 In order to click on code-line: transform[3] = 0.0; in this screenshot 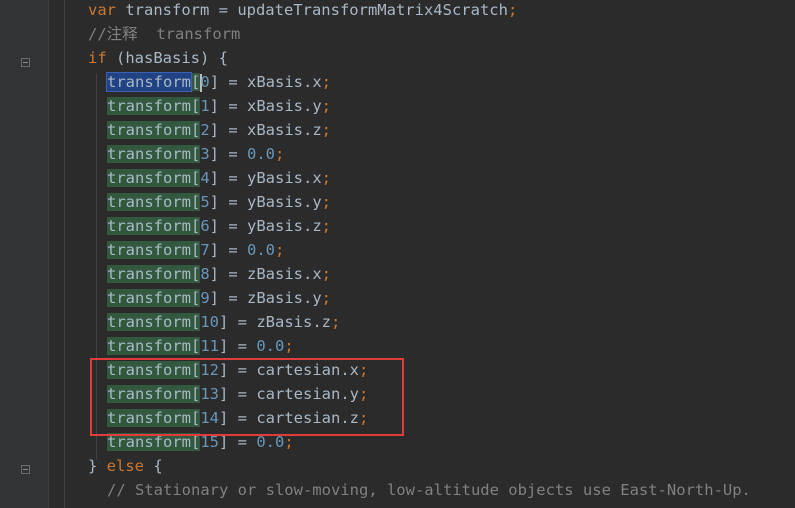, I will do `click(195, 154)`.